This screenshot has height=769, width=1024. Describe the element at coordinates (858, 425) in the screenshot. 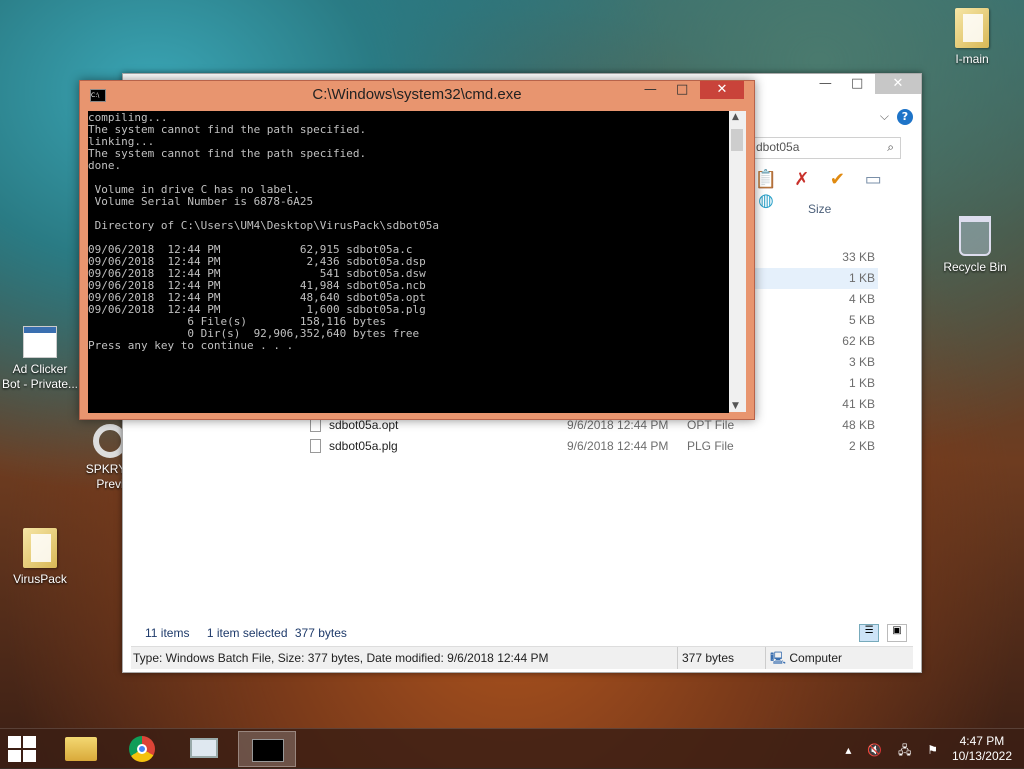

I see `file-size: 48 KB` at that location.